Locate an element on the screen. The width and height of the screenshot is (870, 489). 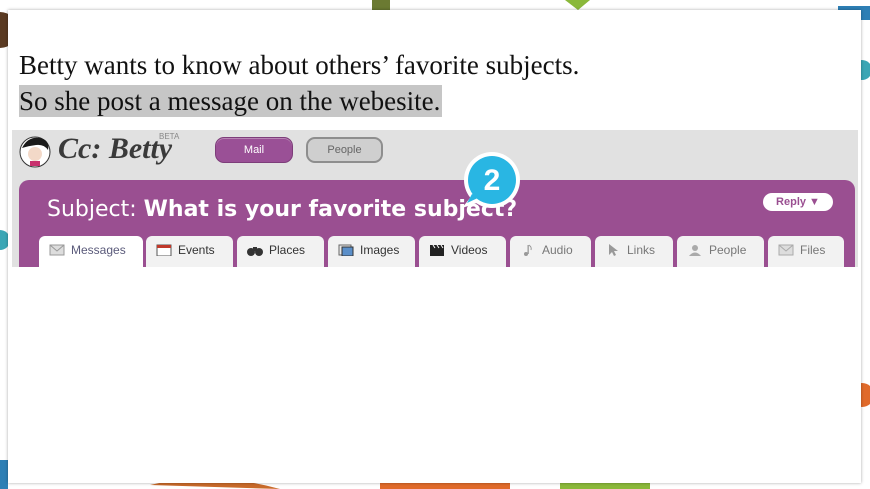
step-number: 2 is located at coordinates (492, 180).